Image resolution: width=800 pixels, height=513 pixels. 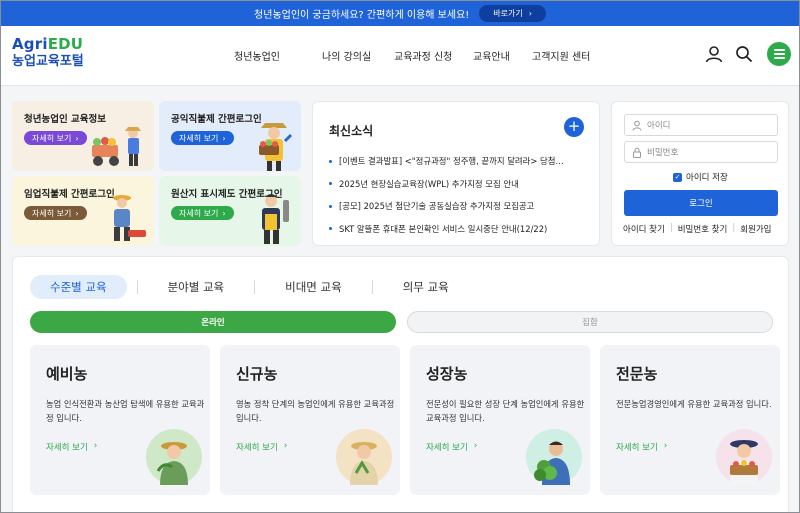 What do you see at coordinates (690, 420) in the screenshot?
I see `course-card-expert: 전문농 전문농업경영인에게 유용한 교육과정 입니다. 자세히 보기 ›` at bounding box center [690, 420].